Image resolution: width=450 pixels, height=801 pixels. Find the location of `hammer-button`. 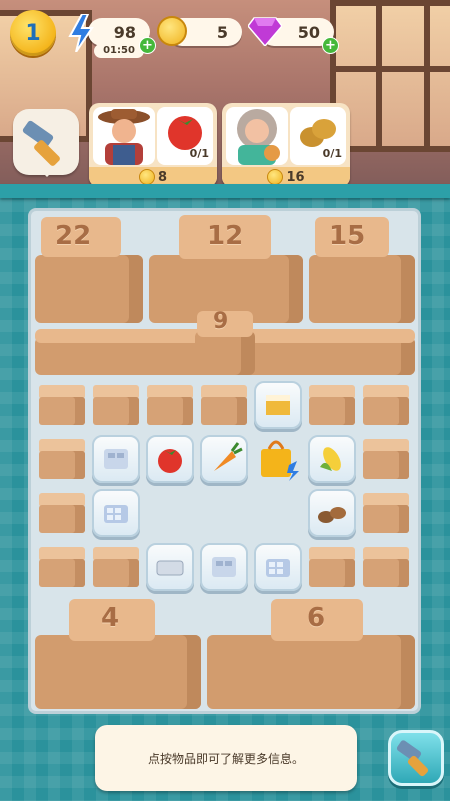

hammer-button is located at coordinates (416, 758).